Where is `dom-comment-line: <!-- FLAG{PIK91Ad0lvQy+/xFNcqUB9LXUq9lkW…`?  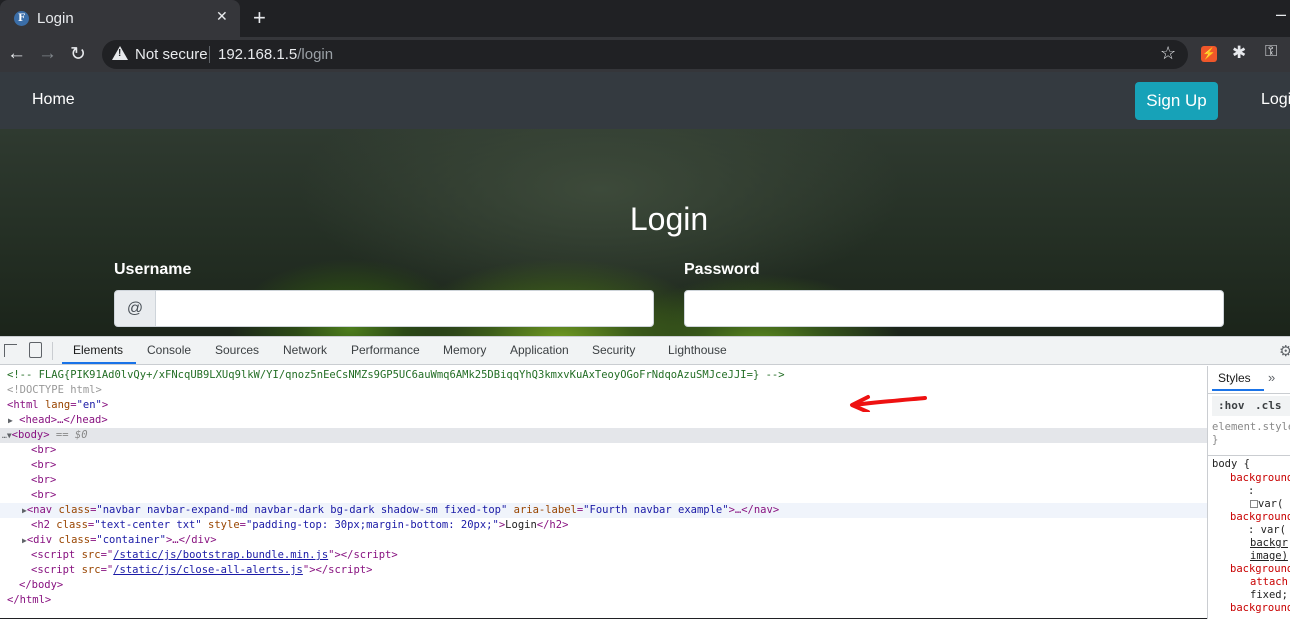 dom-comment-line: <!-- FLAG{PIK91Ad0lvQy+/xFNcqUB9LXUq9lkW… is located at coordinates (603, 375).